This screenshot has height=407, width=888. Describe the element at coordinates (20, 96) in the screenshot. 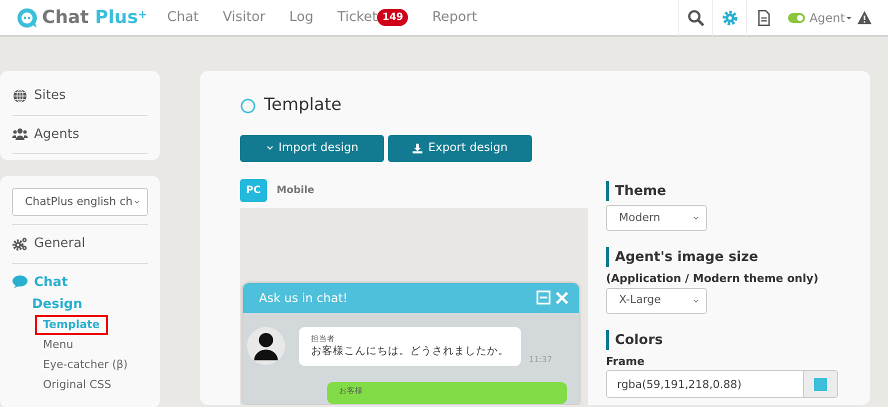

I see `globe-icon` at that location.